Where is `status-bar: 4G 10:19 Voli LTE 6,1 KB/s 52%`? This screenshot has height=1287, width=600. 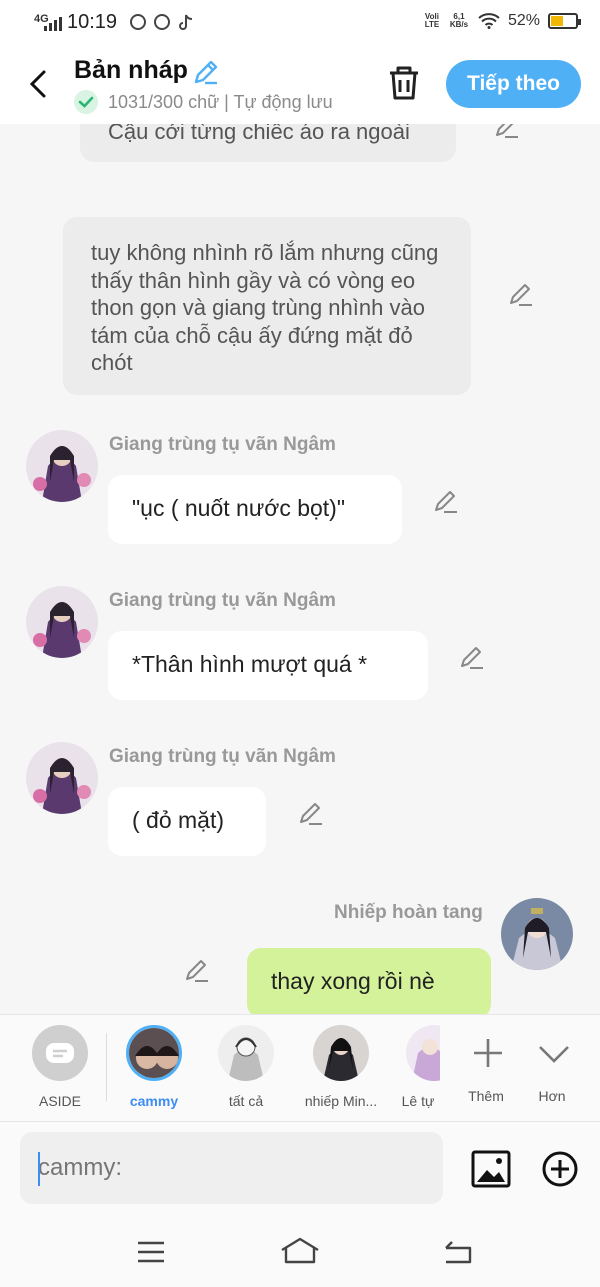 status-bar: 4G 10:19 Voli LTE 6,1 KB/s 52% is located at coordinates (300, 23).